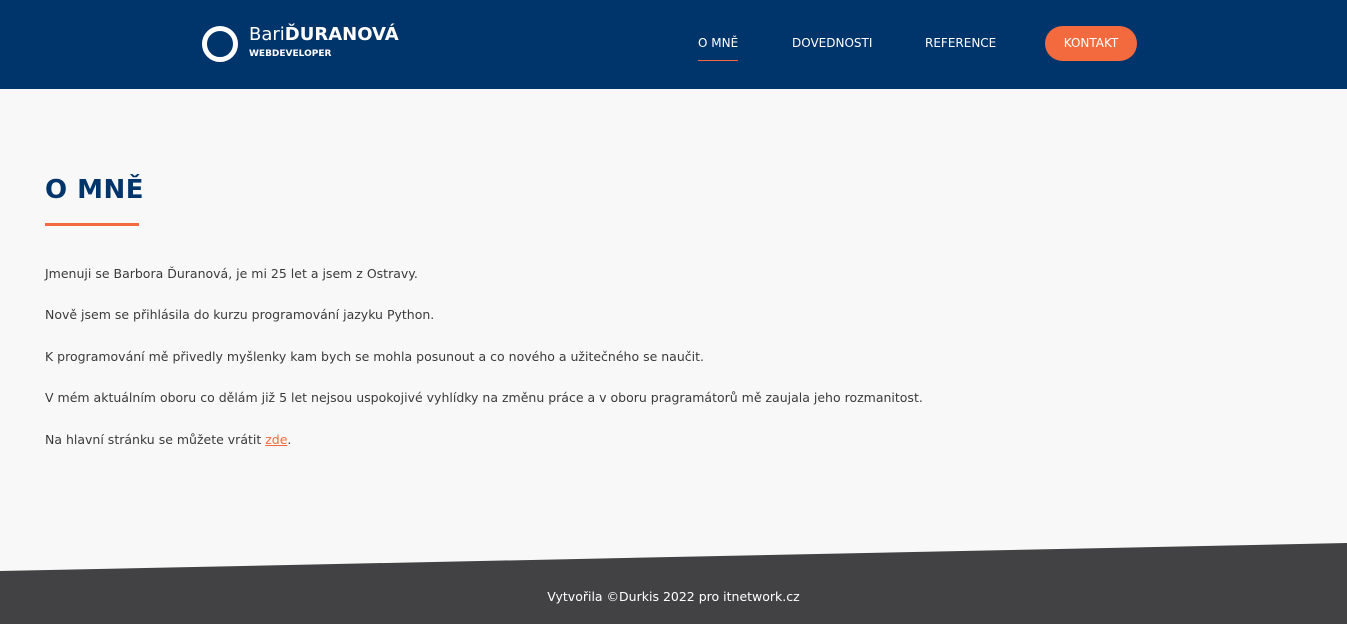 The image size is (1347, 624). Describe the element at coordinates (155, 439) in the screenshot. I see `back-text: Na hlavní stránku se můžete vrátit` at that location.